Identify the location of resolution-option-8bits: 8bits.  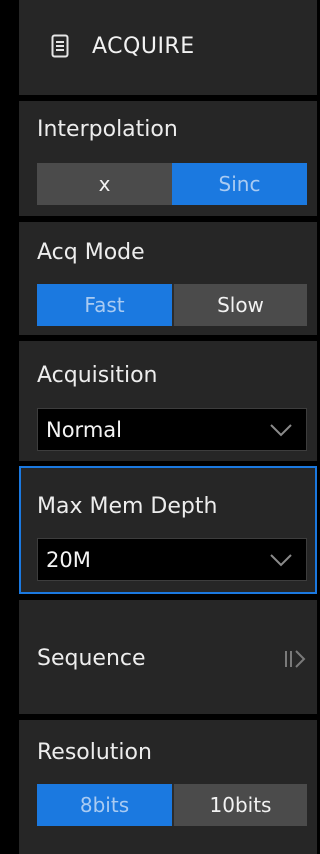
(104, 805).